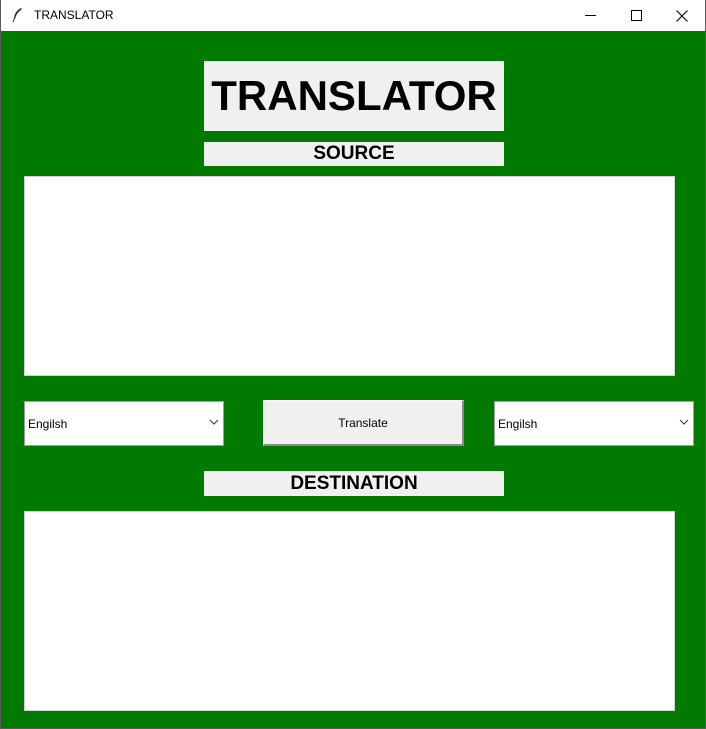 This screenshot has width=706, height=729. I want to click on source-label: SOURCE, so click(354, 154).